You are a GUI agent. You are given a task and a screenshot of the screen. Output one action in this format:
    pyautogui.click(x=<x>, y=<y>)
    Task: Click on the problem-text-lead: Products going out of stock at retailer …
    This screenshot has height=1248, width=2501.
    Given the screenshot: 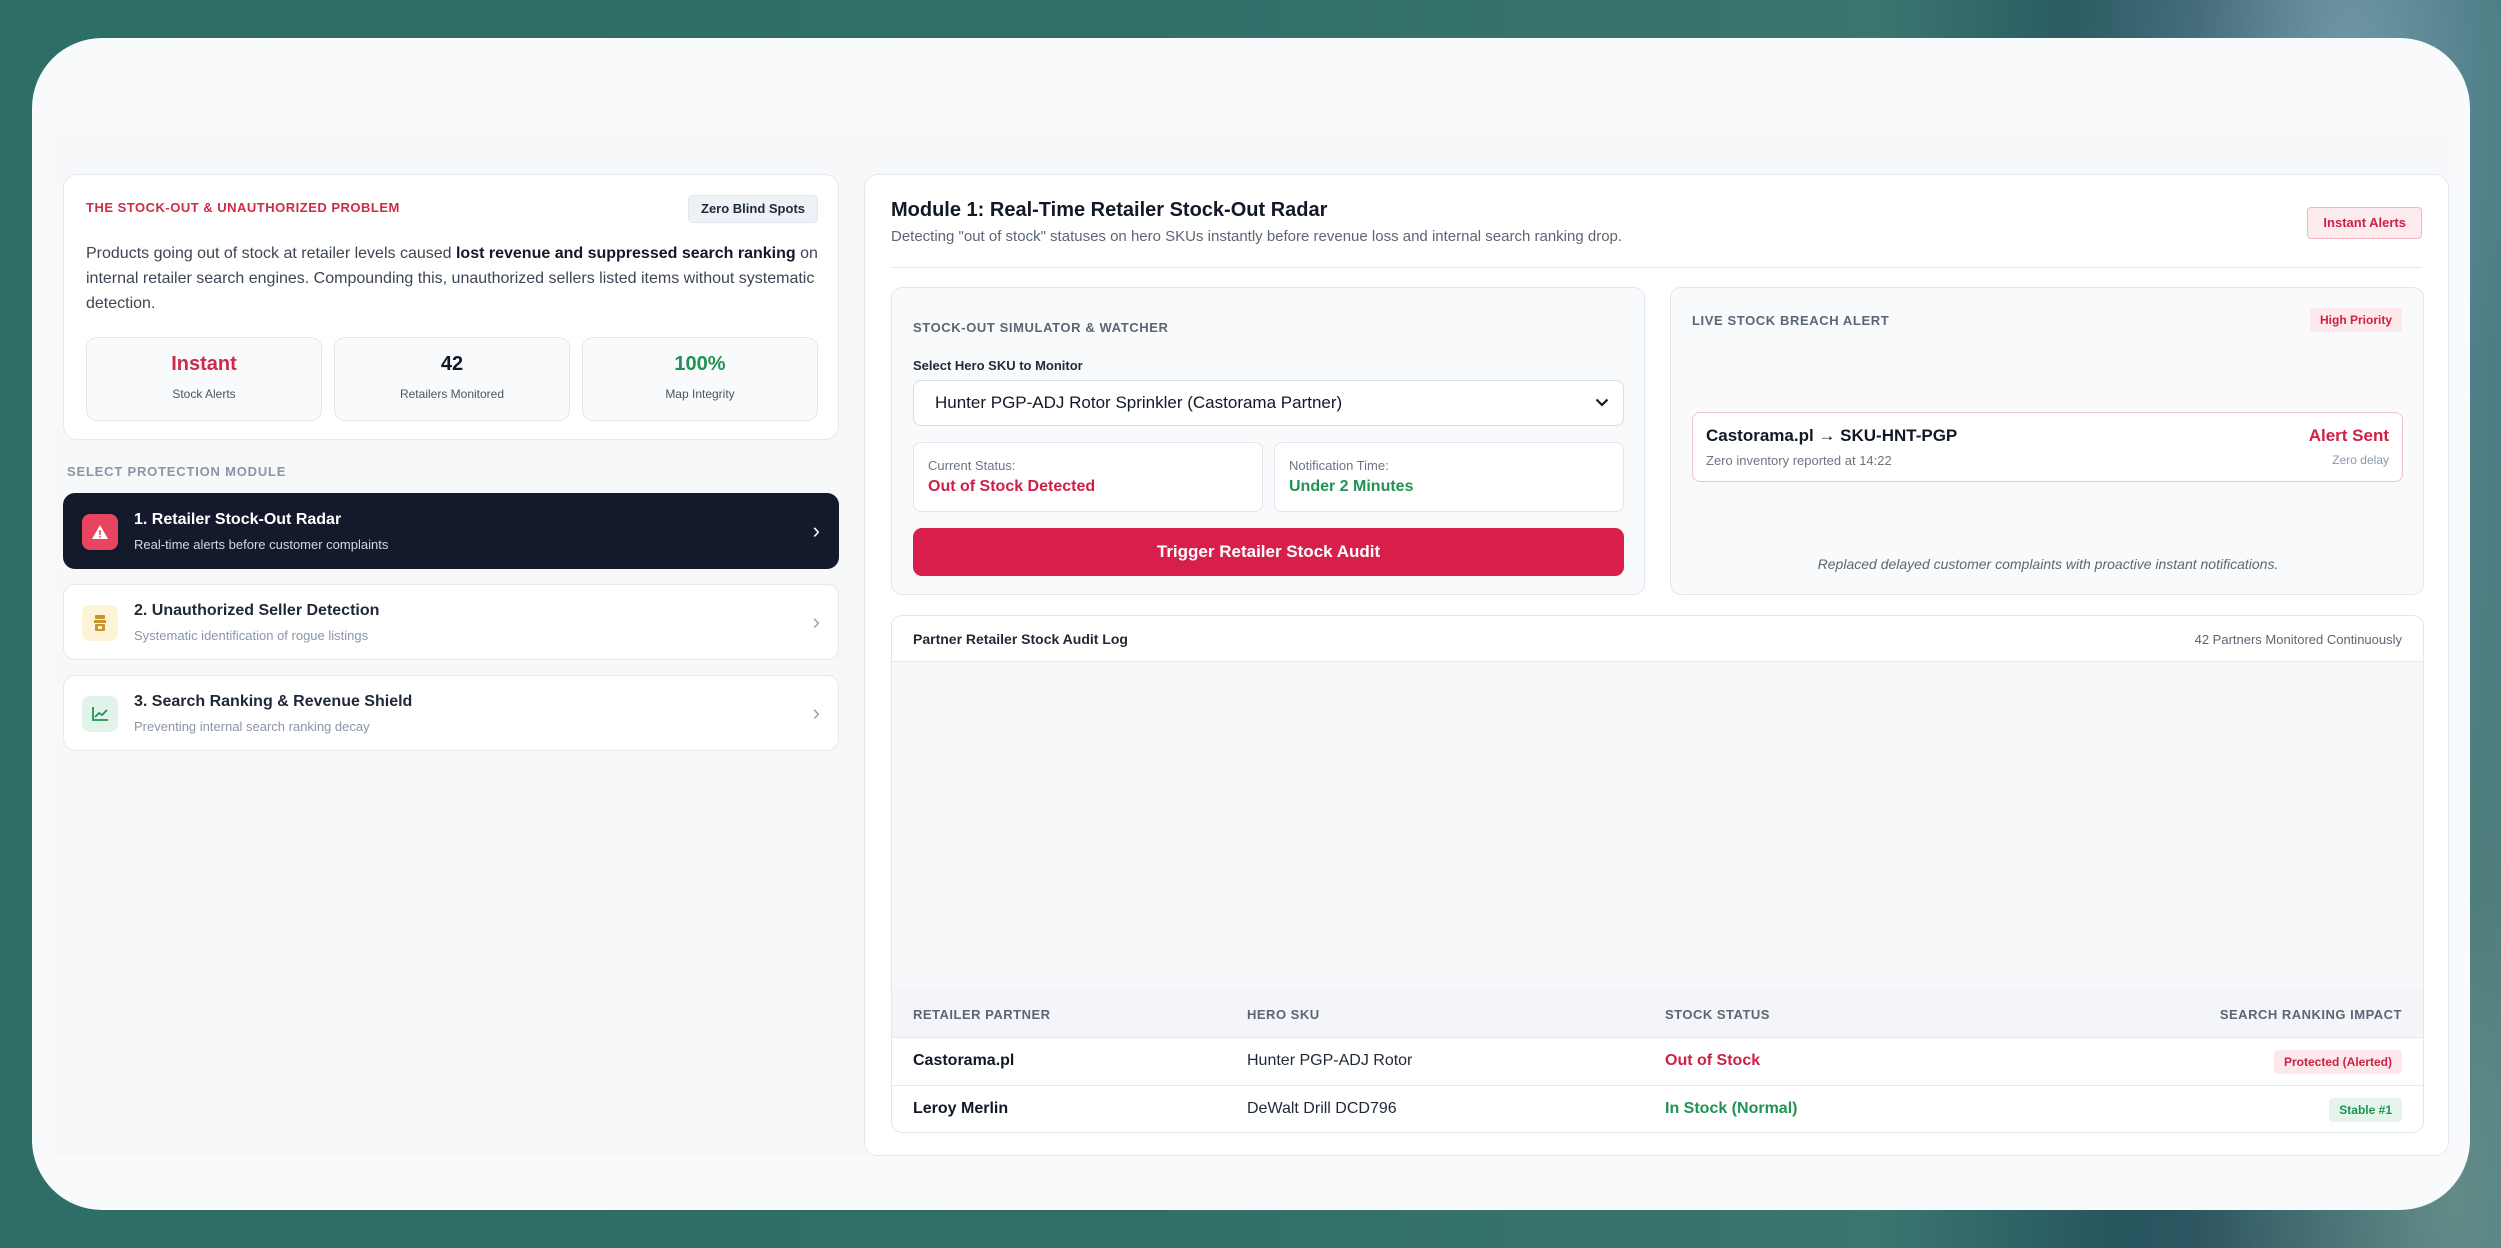 What is the action you would take?
    pyautogui.click(x=271, y=253)
    